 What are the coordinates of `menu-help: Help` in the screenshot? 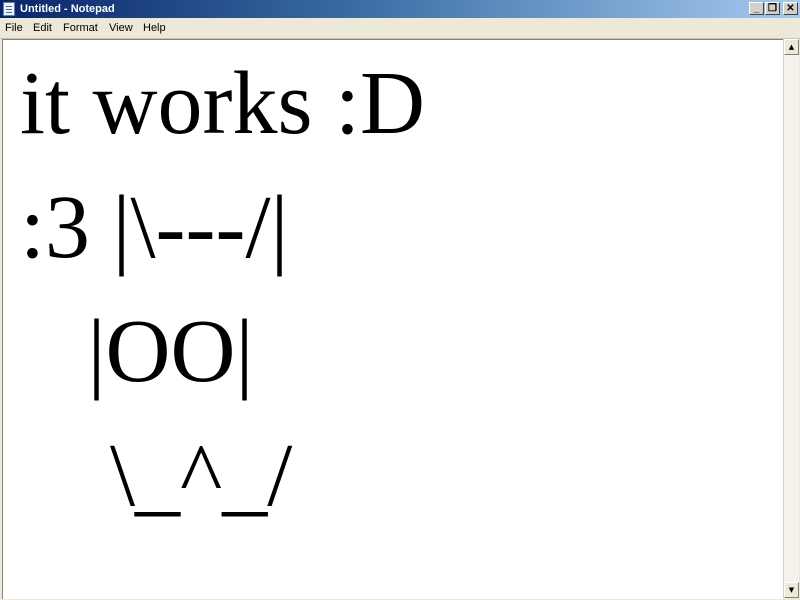 It's located at (154, 28).